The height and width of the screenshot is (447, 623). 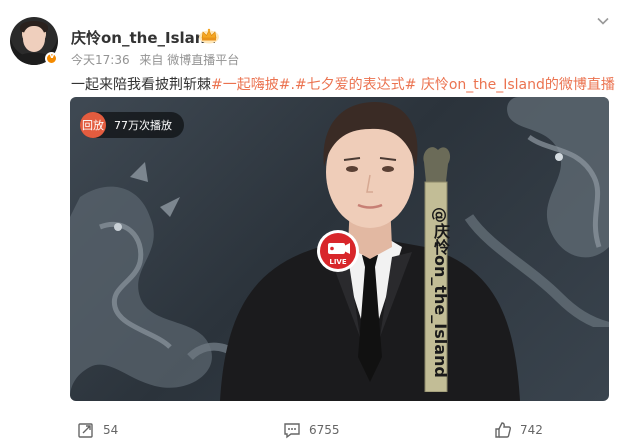 What do you see at coordinates (97, 430) in the screenshot?
I see `repost-button: 54` at bounding box center [97, 430].